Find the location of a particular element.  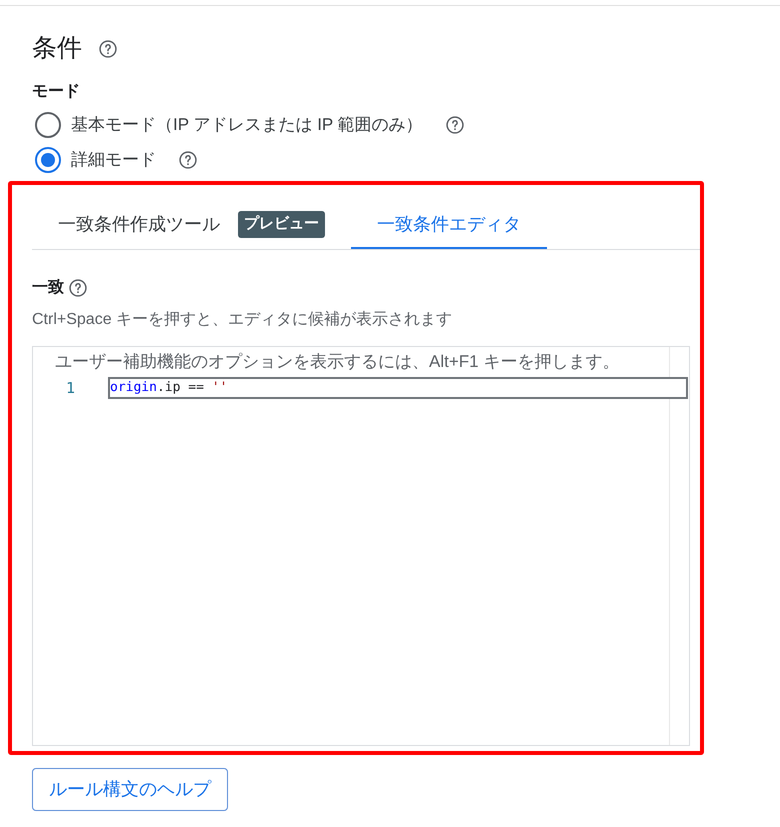

preview-badge: プレビュー is located at coordinates (281, 224).